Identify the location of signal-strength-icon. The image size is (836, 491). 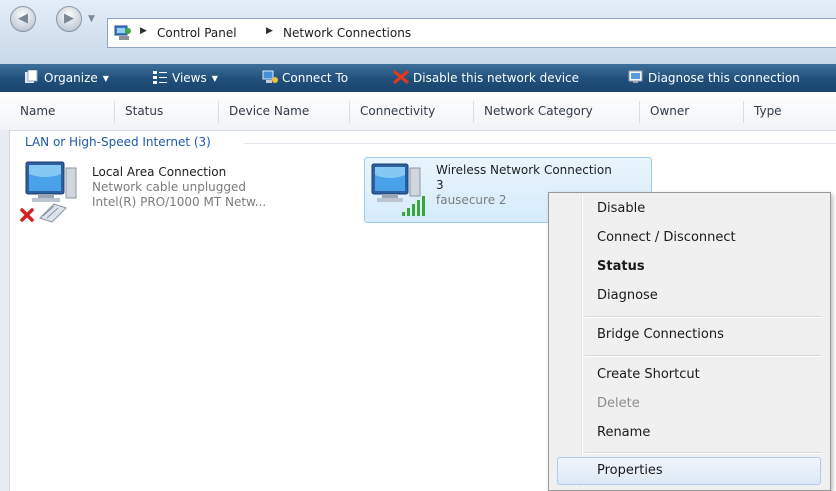
(413, 206).